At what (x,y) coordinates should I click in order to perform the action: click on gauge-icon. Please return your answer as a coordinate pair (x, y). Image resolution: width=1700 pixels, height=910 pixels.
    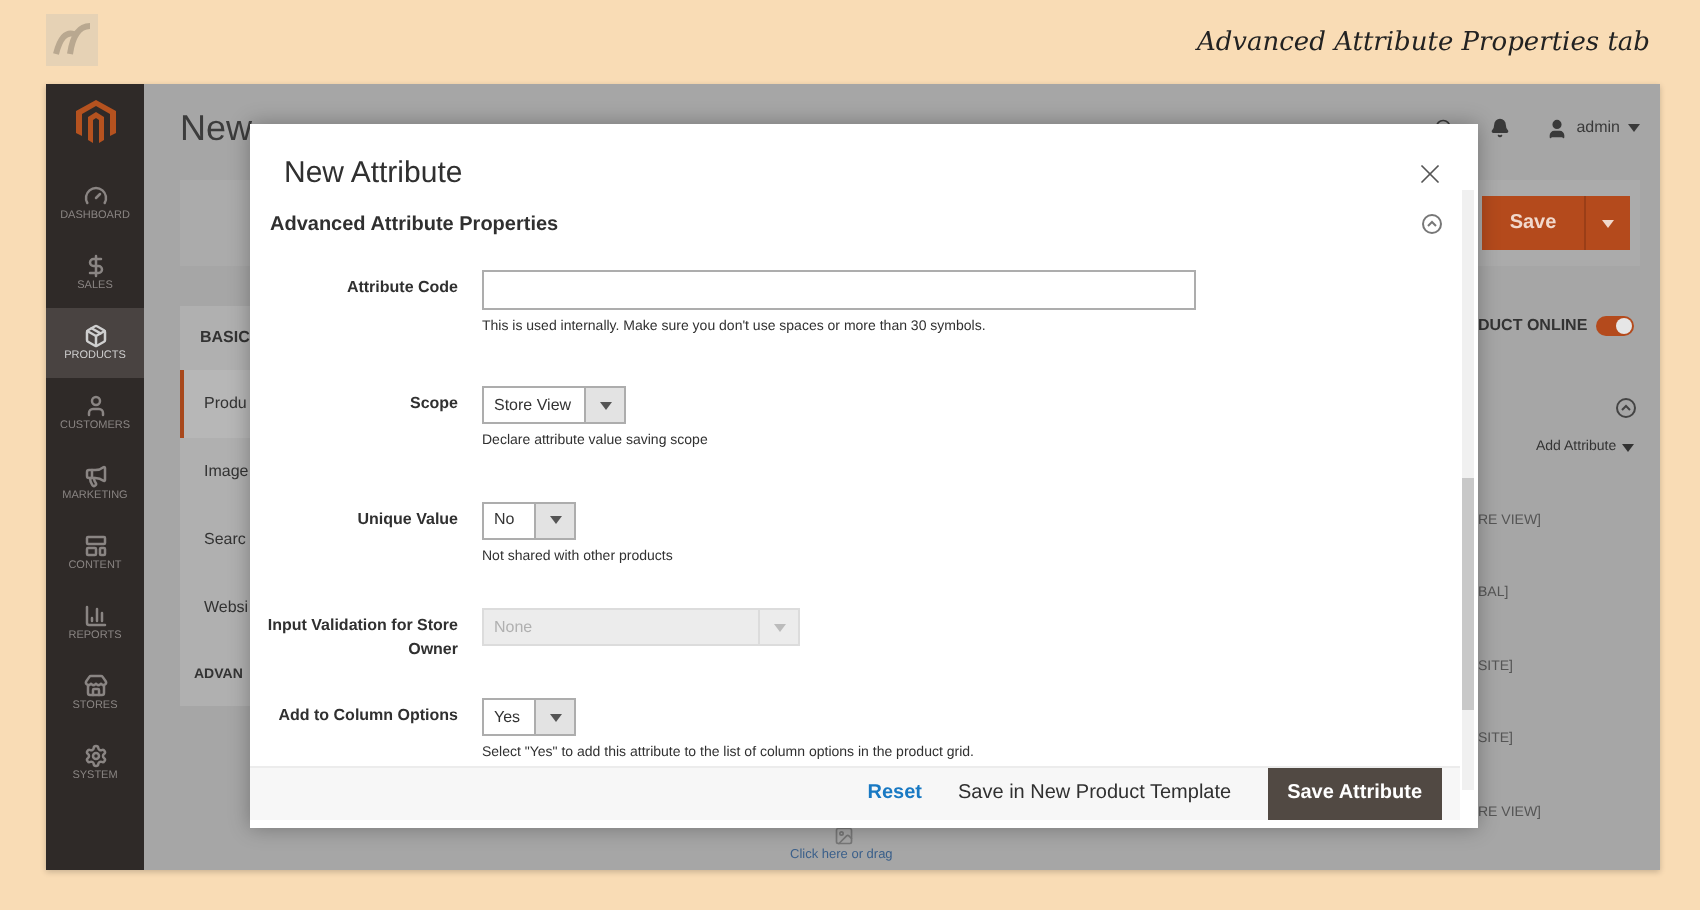
    Looking at the image, I should click on (95, 195).